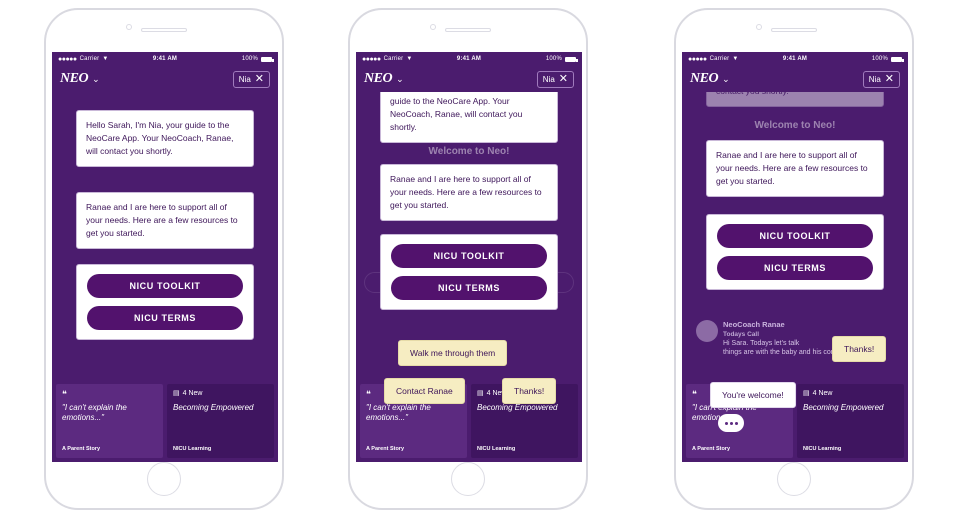  Describe the element at coordinates (795, 79) in the screenshot. I see `app-navbar-3: NEO ⌄ Nia ✕` at that location.